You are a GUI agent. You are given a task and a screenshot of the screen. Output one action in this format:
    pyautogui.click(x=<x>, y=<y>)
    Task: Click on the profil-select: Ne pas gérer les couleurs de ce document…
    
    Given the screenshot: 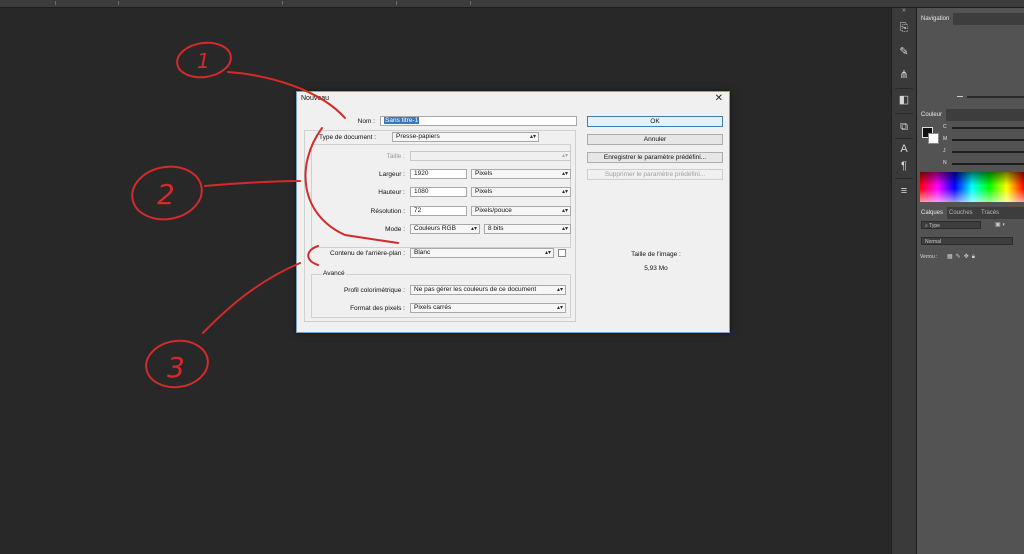 What is the action you would take?
    pyautogui.click(x=488, y=290)
    